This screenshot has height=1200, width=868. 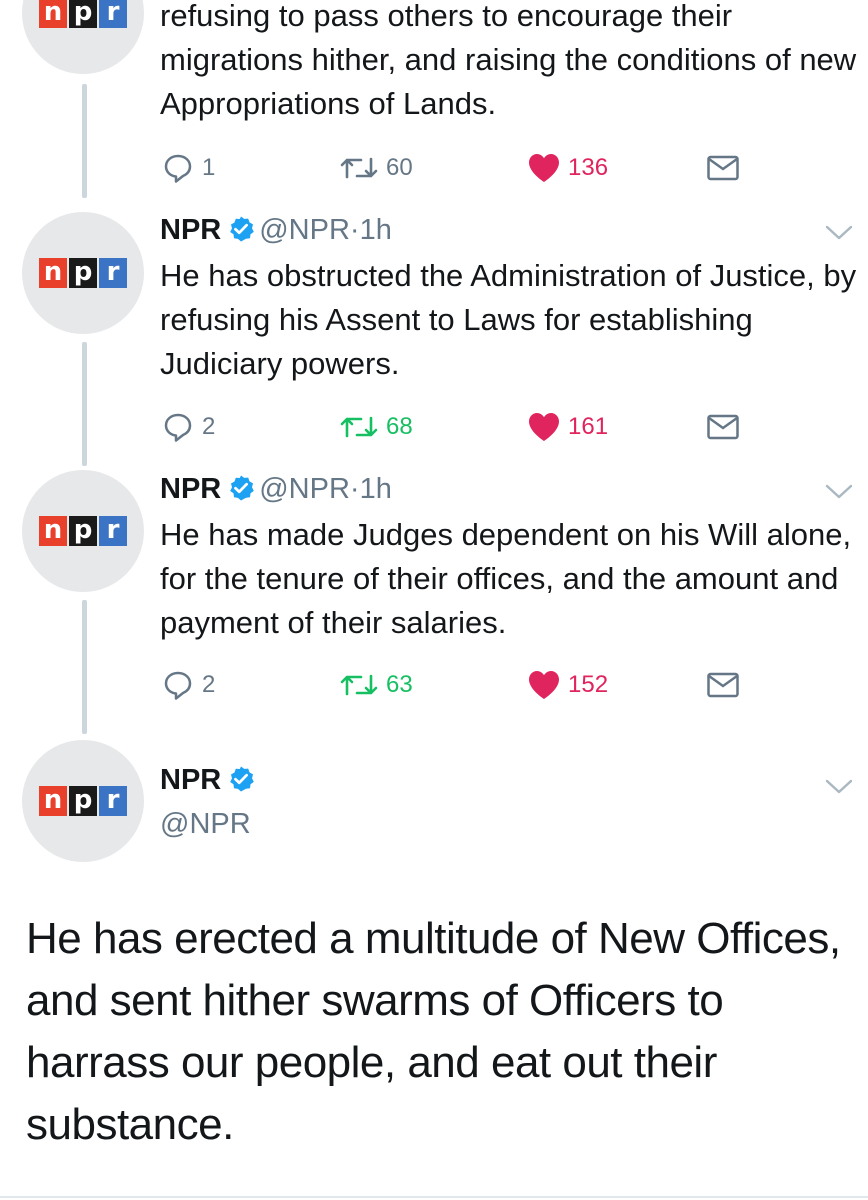 What do you see at coordinates (510, 427) in the screenshot?
I see `tweet-actions: 2 68 161` at bounding box center [510, 427].